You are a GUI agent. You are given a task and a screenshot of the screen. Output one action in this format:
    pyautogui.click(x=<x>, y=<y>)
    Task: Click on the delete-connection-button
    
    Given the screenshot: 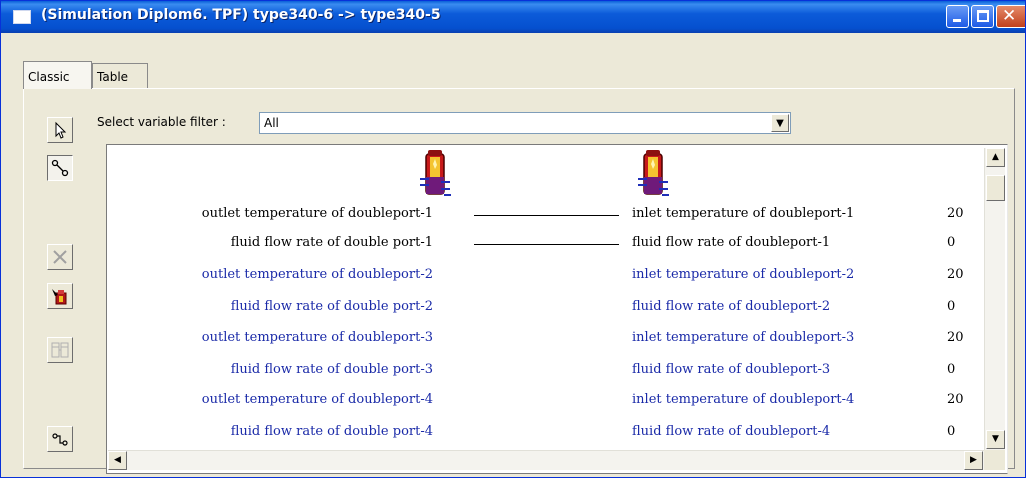 What is the action you would take?
    pyautogui.click(x=60, y=257)
    